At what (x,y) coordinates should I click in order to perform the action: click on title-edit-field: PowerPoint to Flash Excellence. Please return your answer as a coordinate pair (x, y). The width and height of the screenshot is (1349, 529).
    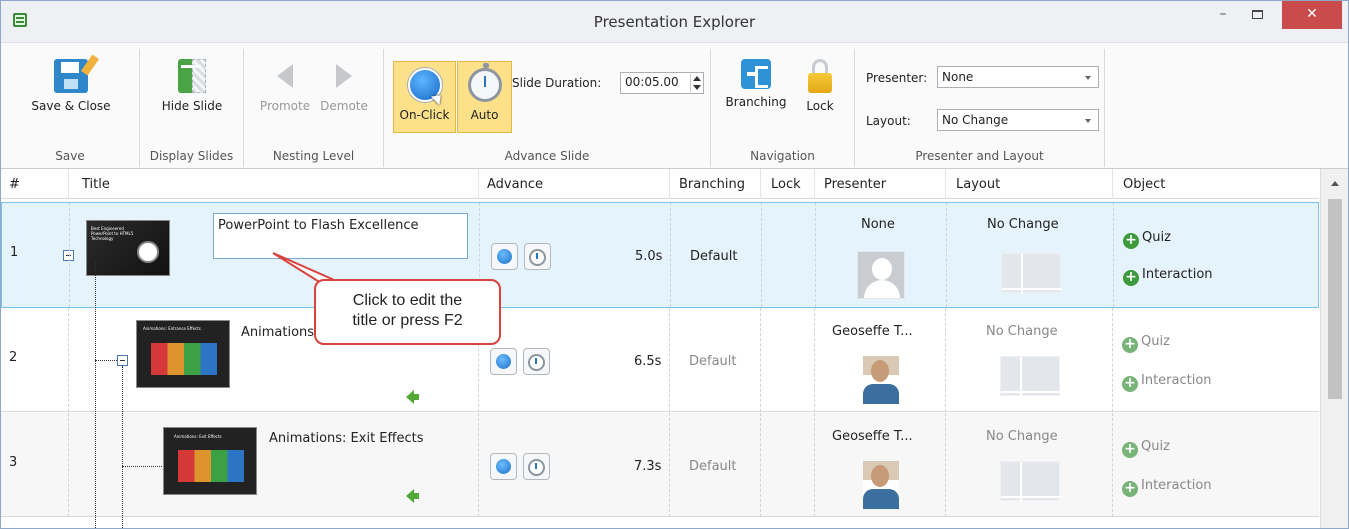
    Looking at the image, I should click on (340, 236).